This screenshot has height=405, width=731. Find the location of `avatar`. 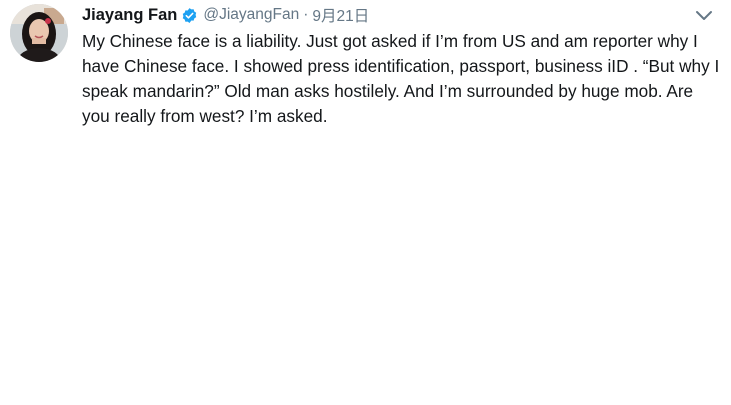

avatar is located at coordinates (39, 33).